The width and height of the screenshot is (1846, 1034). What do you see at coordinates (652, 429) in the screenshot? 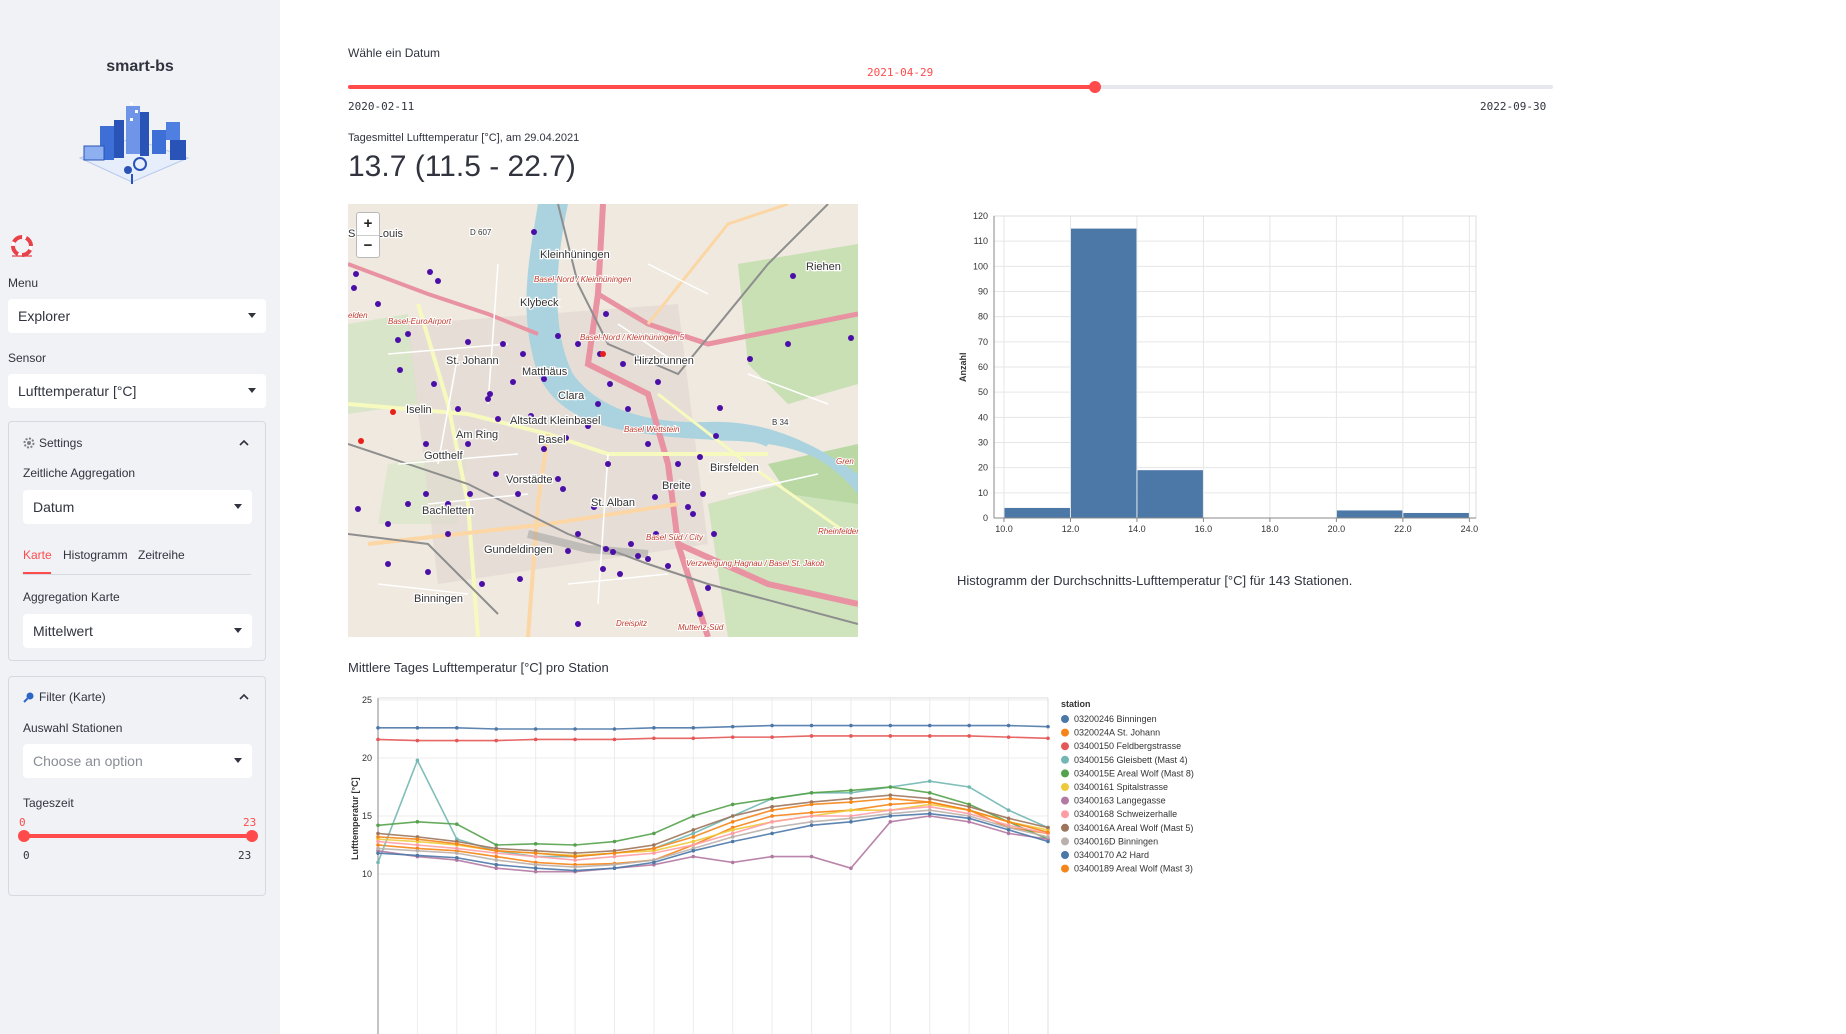
I see `map-rail-label: Basel Wettstein` at bounding box center [652, 429].